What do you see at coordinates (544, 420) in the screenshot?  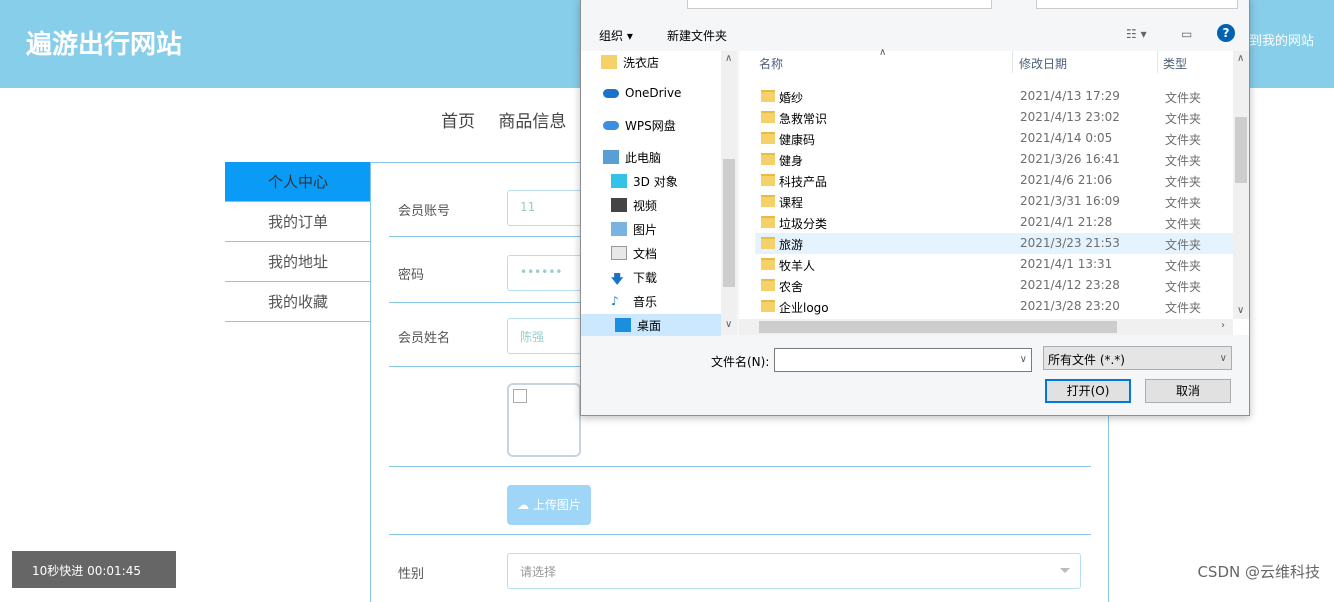 I see `avatar-image` at bounding box center [544, 420].